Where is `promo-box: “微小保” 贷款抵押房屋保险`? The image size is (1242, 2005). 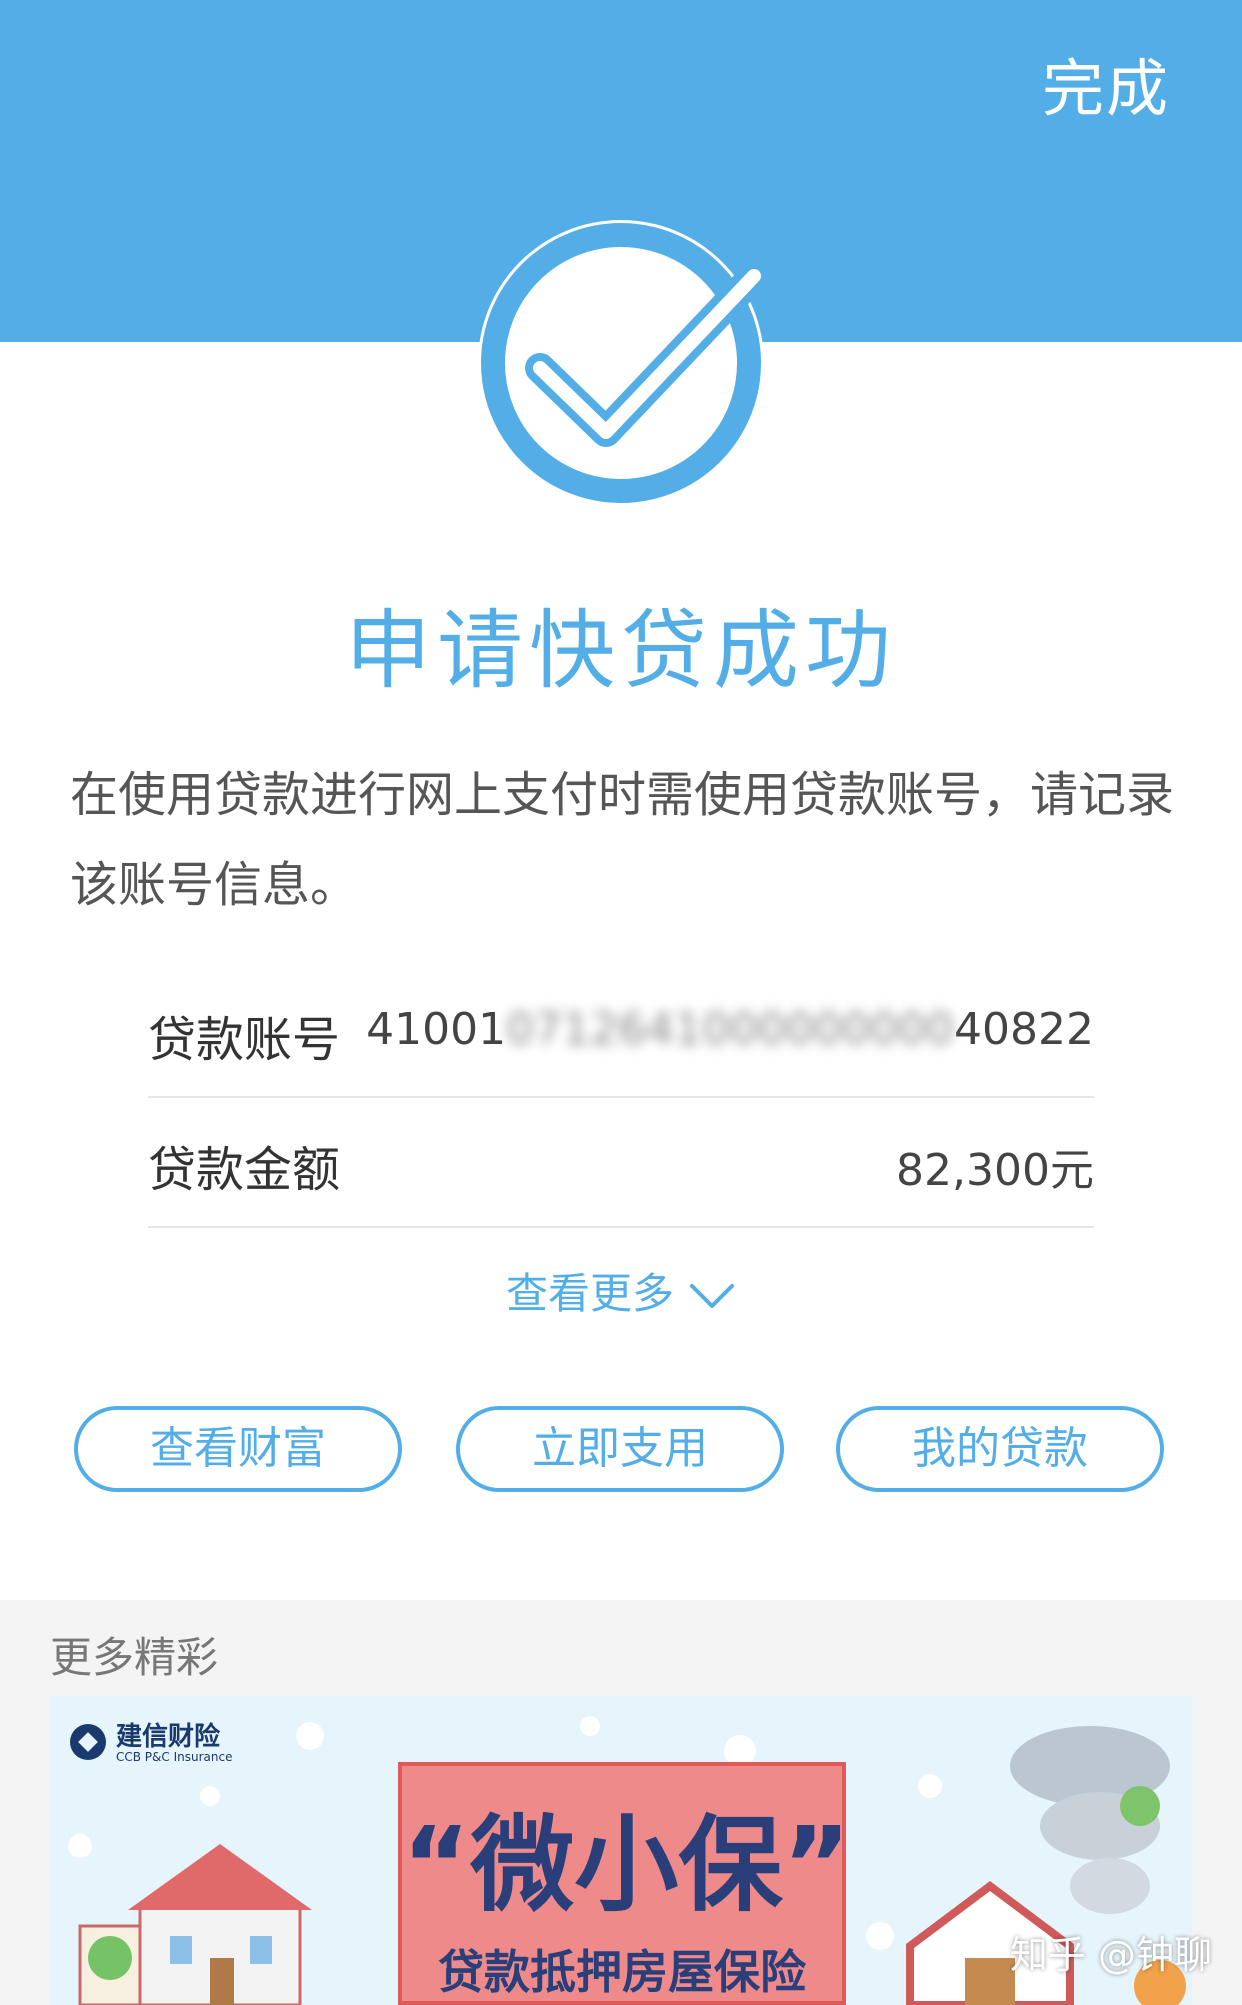 promo-box: “微小保” 贷款抵押房屋保险 is located at coordinates (624, 1883).